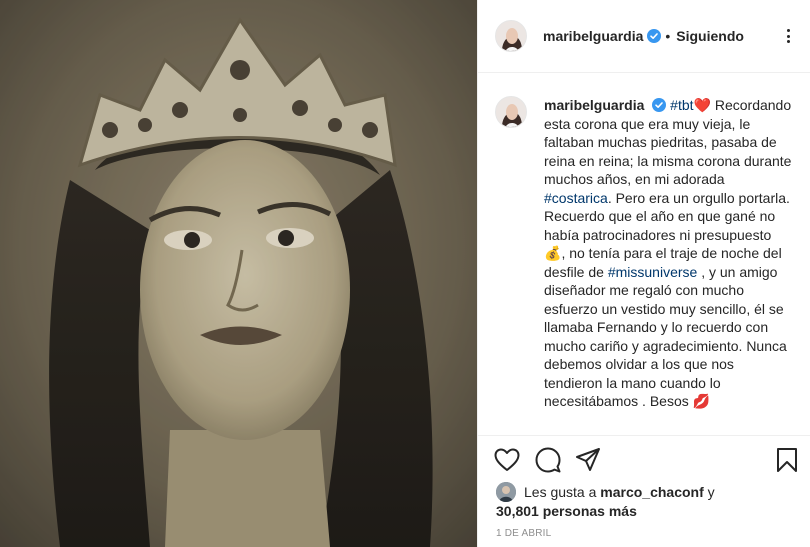 Image resolution: width=810 pixels, height=547 pixels. I want to click on hashtag-missuniverse: #missuniverse, so click(652, 272).